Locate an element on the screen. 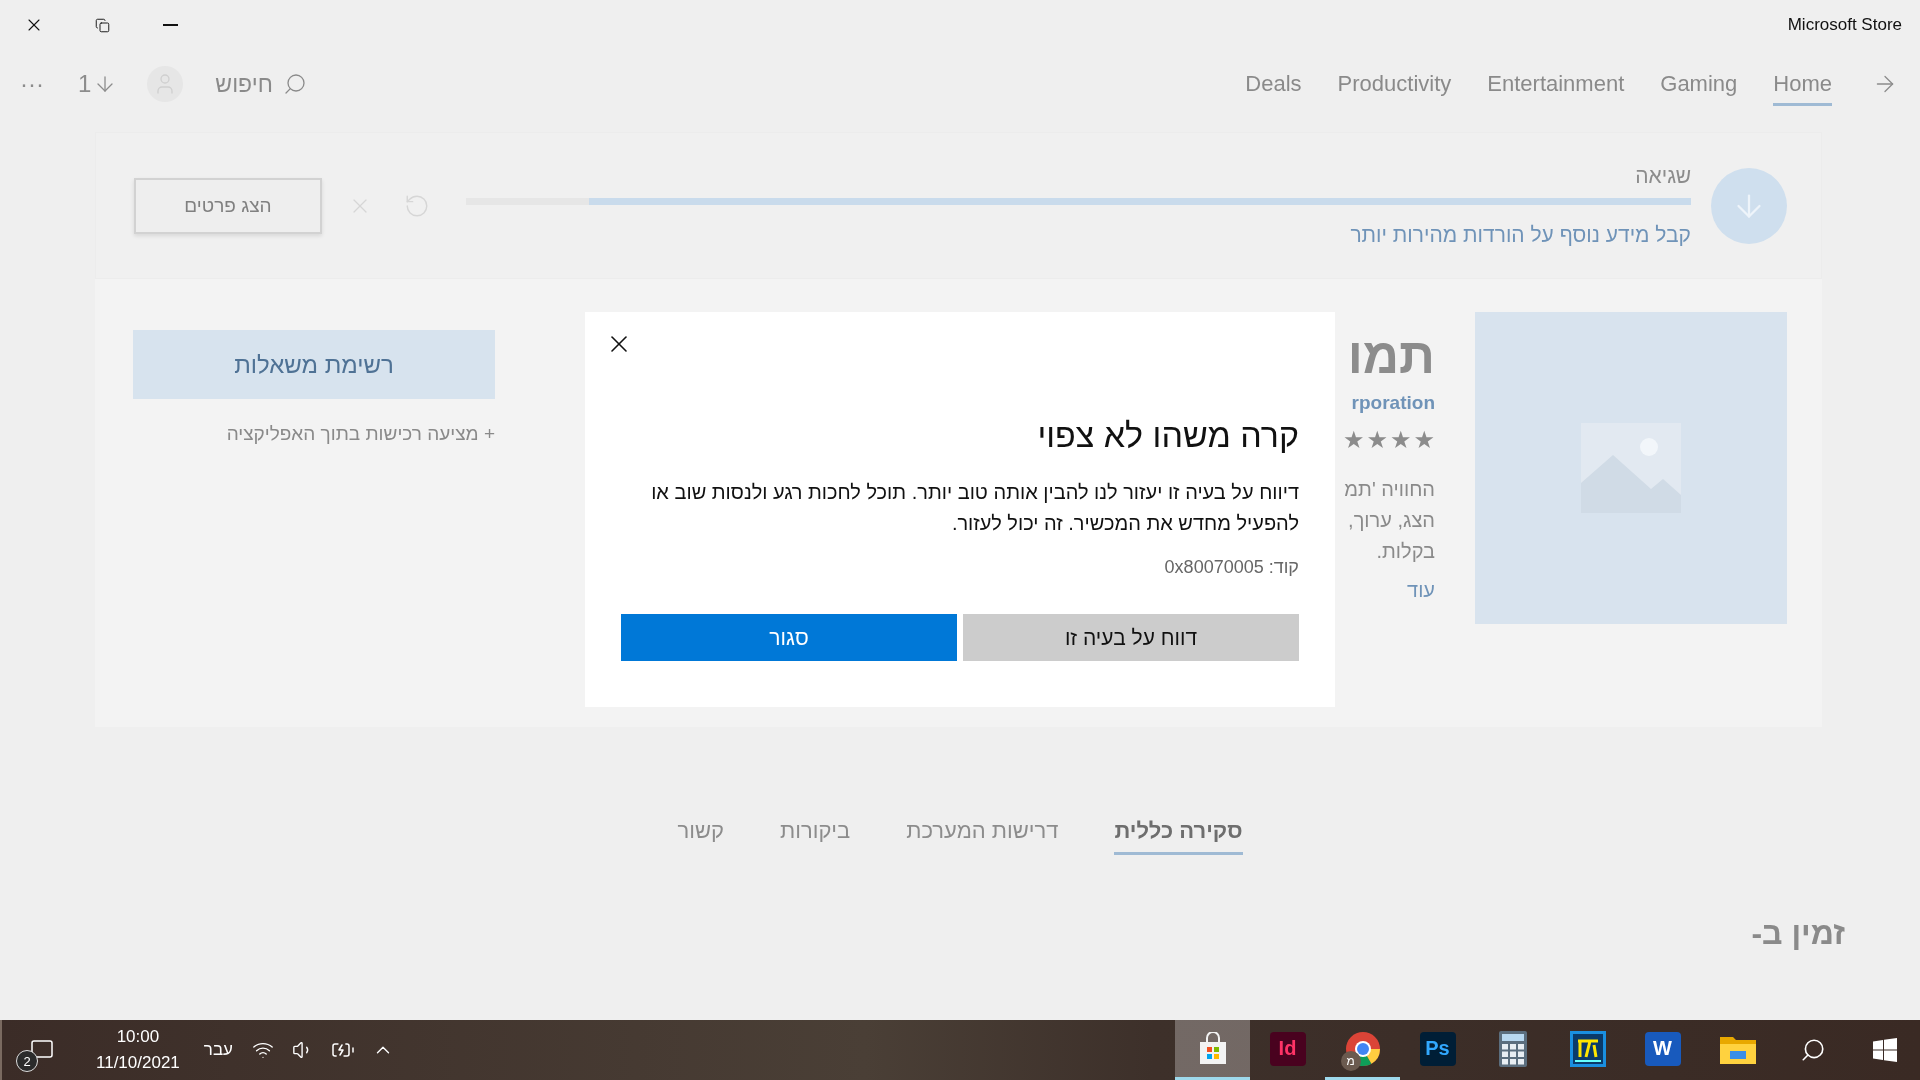 This screenshot has width=1920, height=1080. window-title: Microsoft Store is located at coordinates (1844, 25).